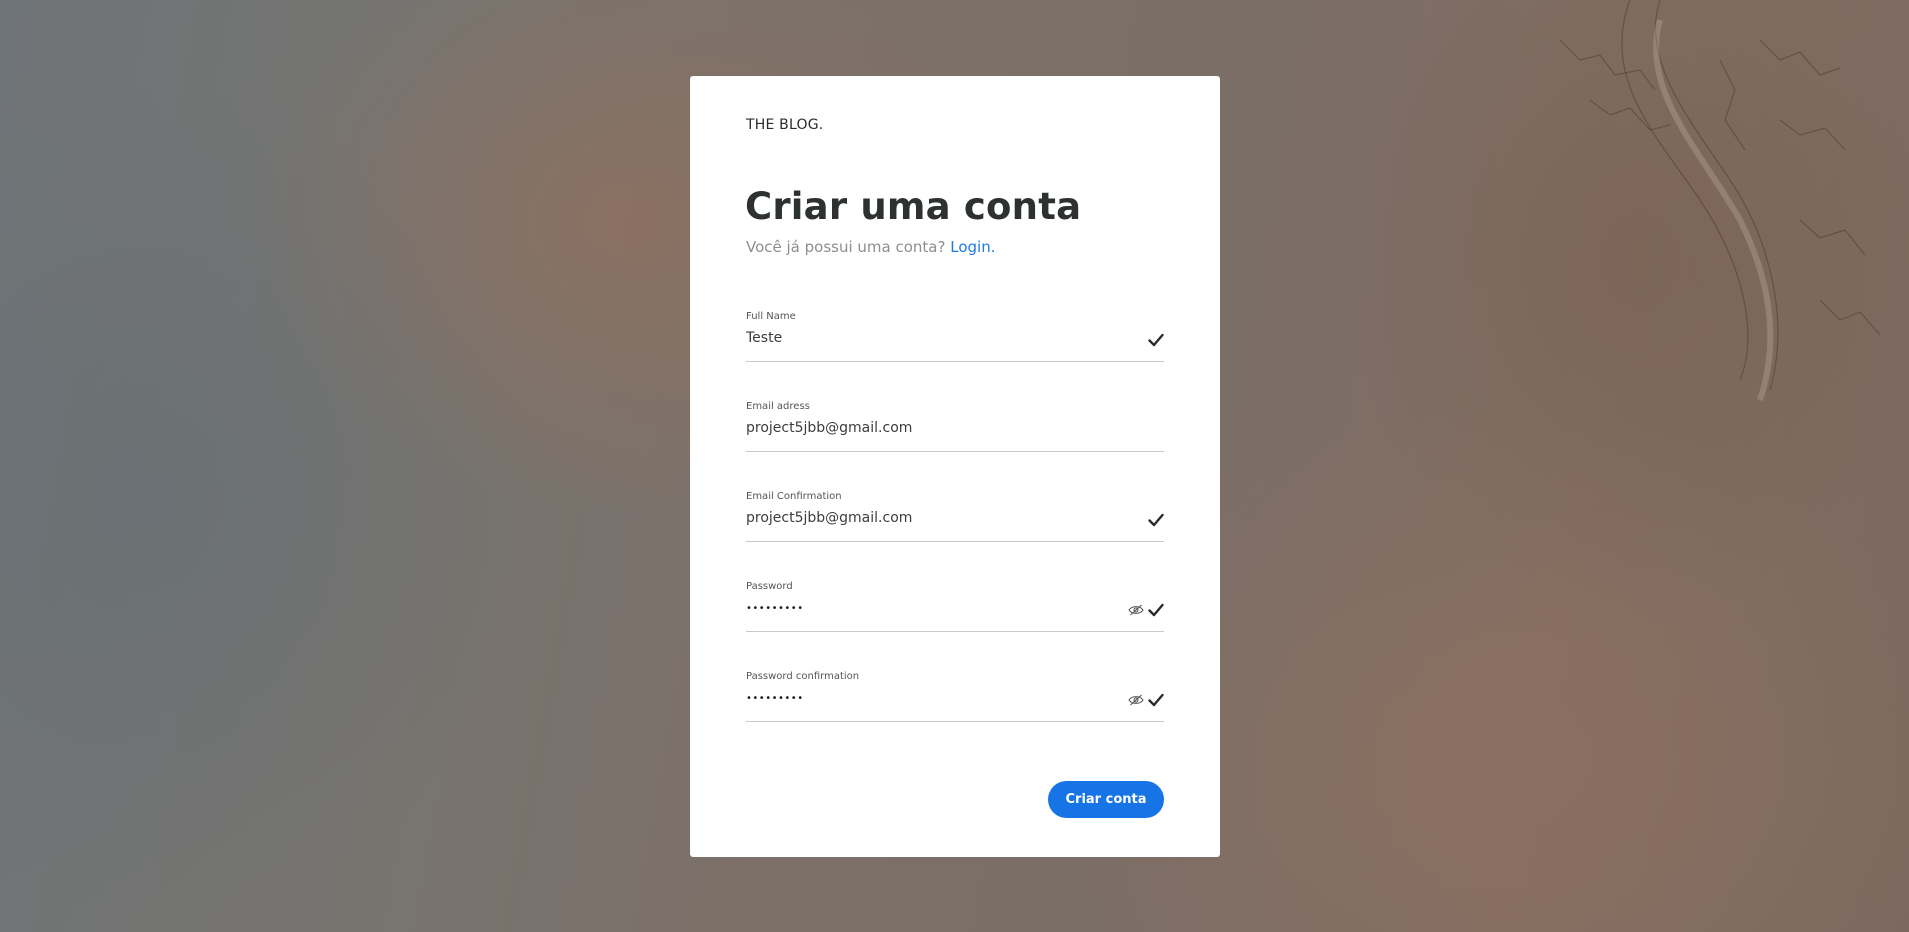 The width and height of the screenshot is (1909, 932). Describe the element at coordinates (785, 125) in the screenshot. I see `brand-logo: THE BLOG.` at that location.